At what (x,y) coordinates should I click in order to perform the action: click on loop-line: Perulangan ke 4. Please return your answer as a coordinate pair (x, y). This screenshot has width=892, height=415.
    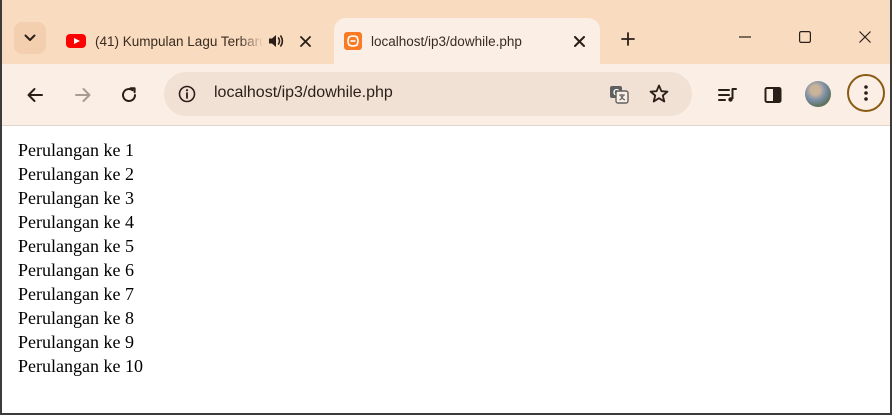
    Looking at the image, I should click on (76, 222).